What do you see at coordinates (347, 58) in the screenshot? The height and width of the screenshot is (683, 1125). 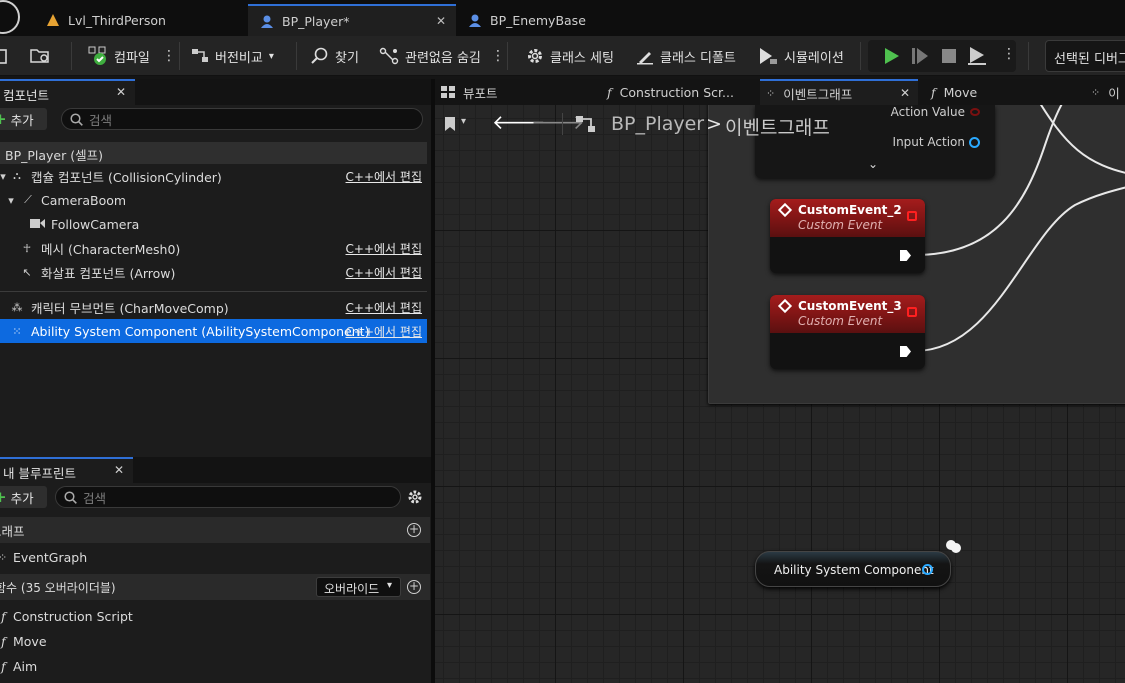 I see `find-label: 찾기` at bounding box center [347, 58].